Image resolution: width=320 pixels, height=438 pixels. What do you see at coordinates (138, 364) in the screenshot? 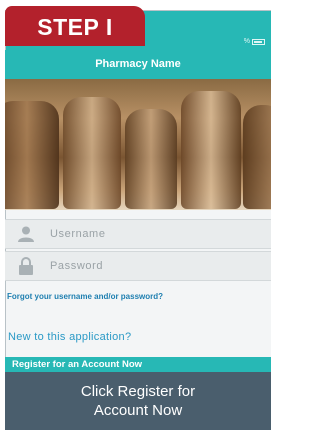
I see `register-button: Register for an Account Now` at bounding box center [138, 364].